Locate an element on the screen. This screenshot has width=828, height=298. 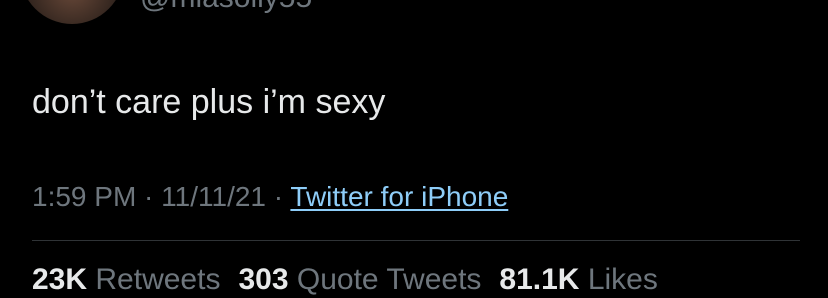
likes-label: Likes is located at coordinates (622, 279).